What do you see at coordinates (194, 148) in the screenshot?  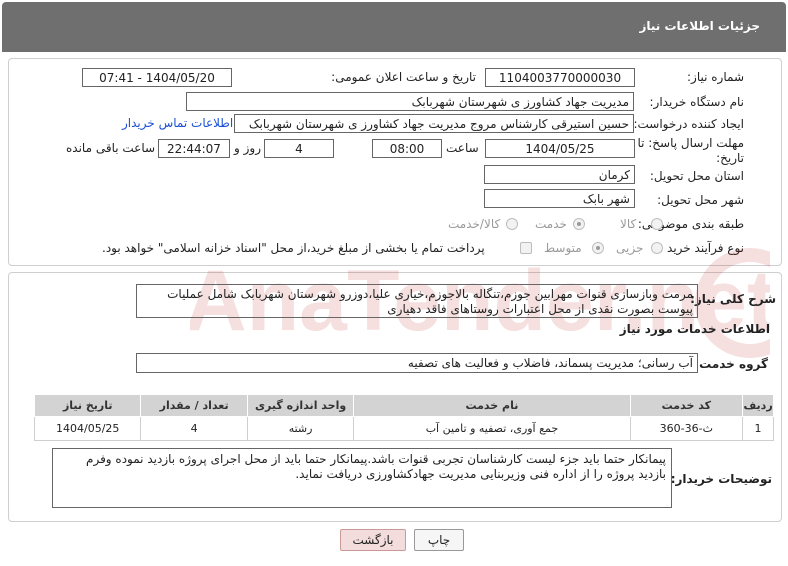 I see `remaining-time-field: 22:44:07` at bounding box center [194, 148].